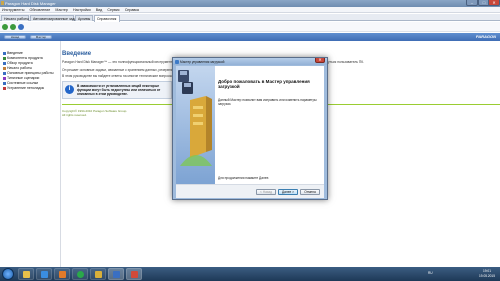 Image resolution: width=500 pixels, height=281 pixels. What do you see at coordinates (244, 178) in the screenshot?
I see `dialog-continue-hint: Для продолжения нажмите Далее.` at bounding box center [244, 178].